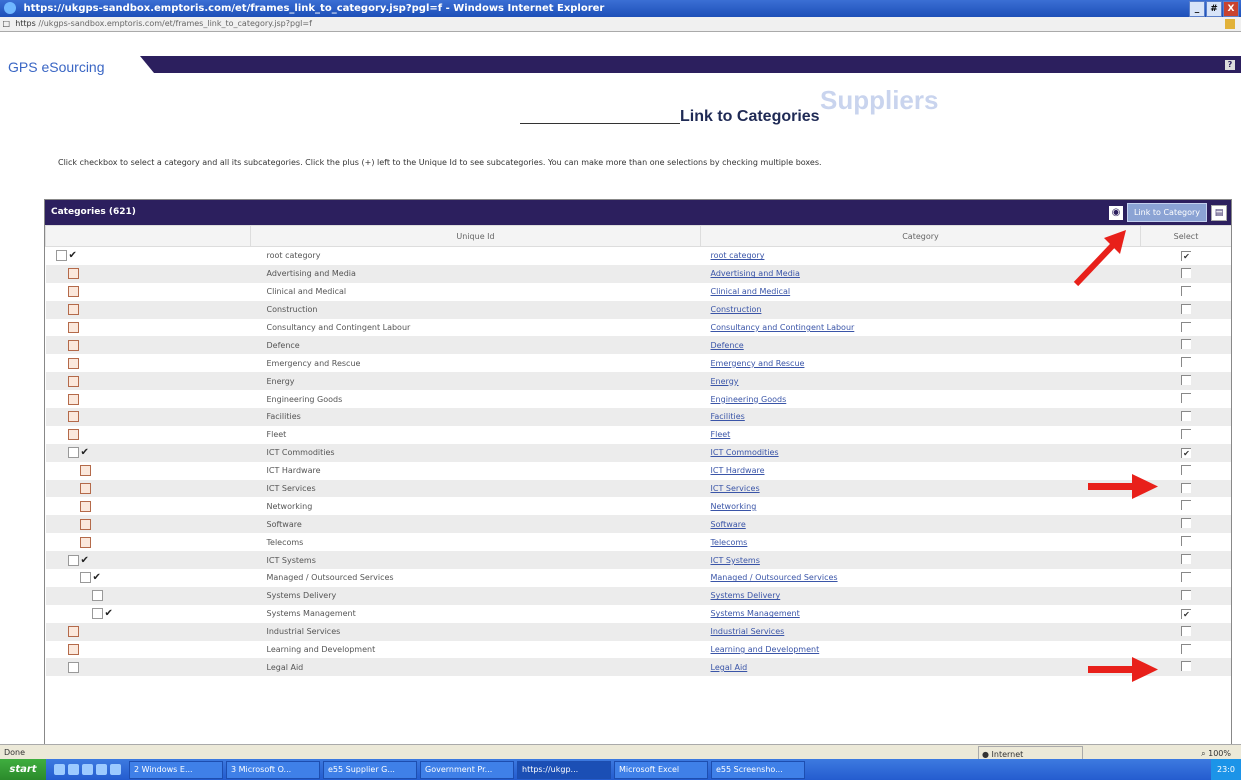 Image resolution: width=1241 pixels, height=780 pixels. I want to click on category-link: Advertising and Media, so click(755, 273).